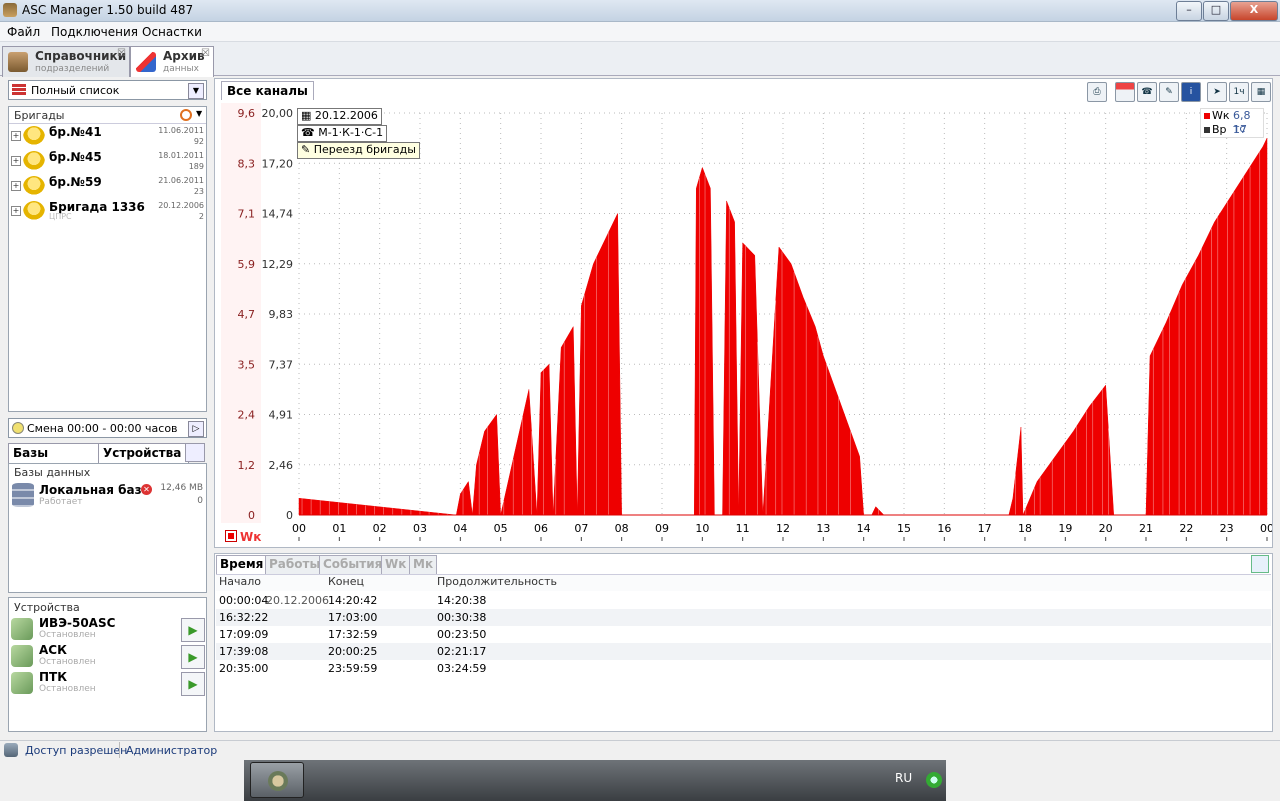 The image size is (1280, 801). What do you see at coordinates (1065, 528) in the screenshot?
I see `x-tick-label: 19` at bounding box center [1065, 528].